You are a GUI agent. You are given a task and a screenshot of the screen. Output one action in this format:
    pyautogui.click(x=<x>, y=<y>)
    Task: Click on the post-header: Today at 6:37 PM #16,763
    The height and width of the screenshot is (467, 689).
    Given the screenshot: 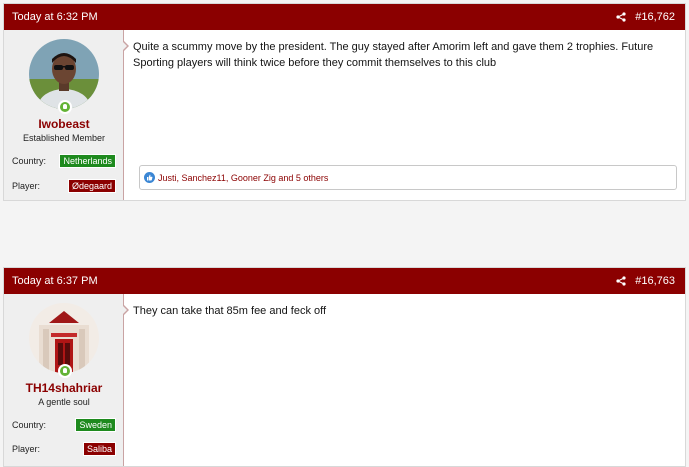 What is the action you would take?
    pyautogui.click(x=344, y=281)
    